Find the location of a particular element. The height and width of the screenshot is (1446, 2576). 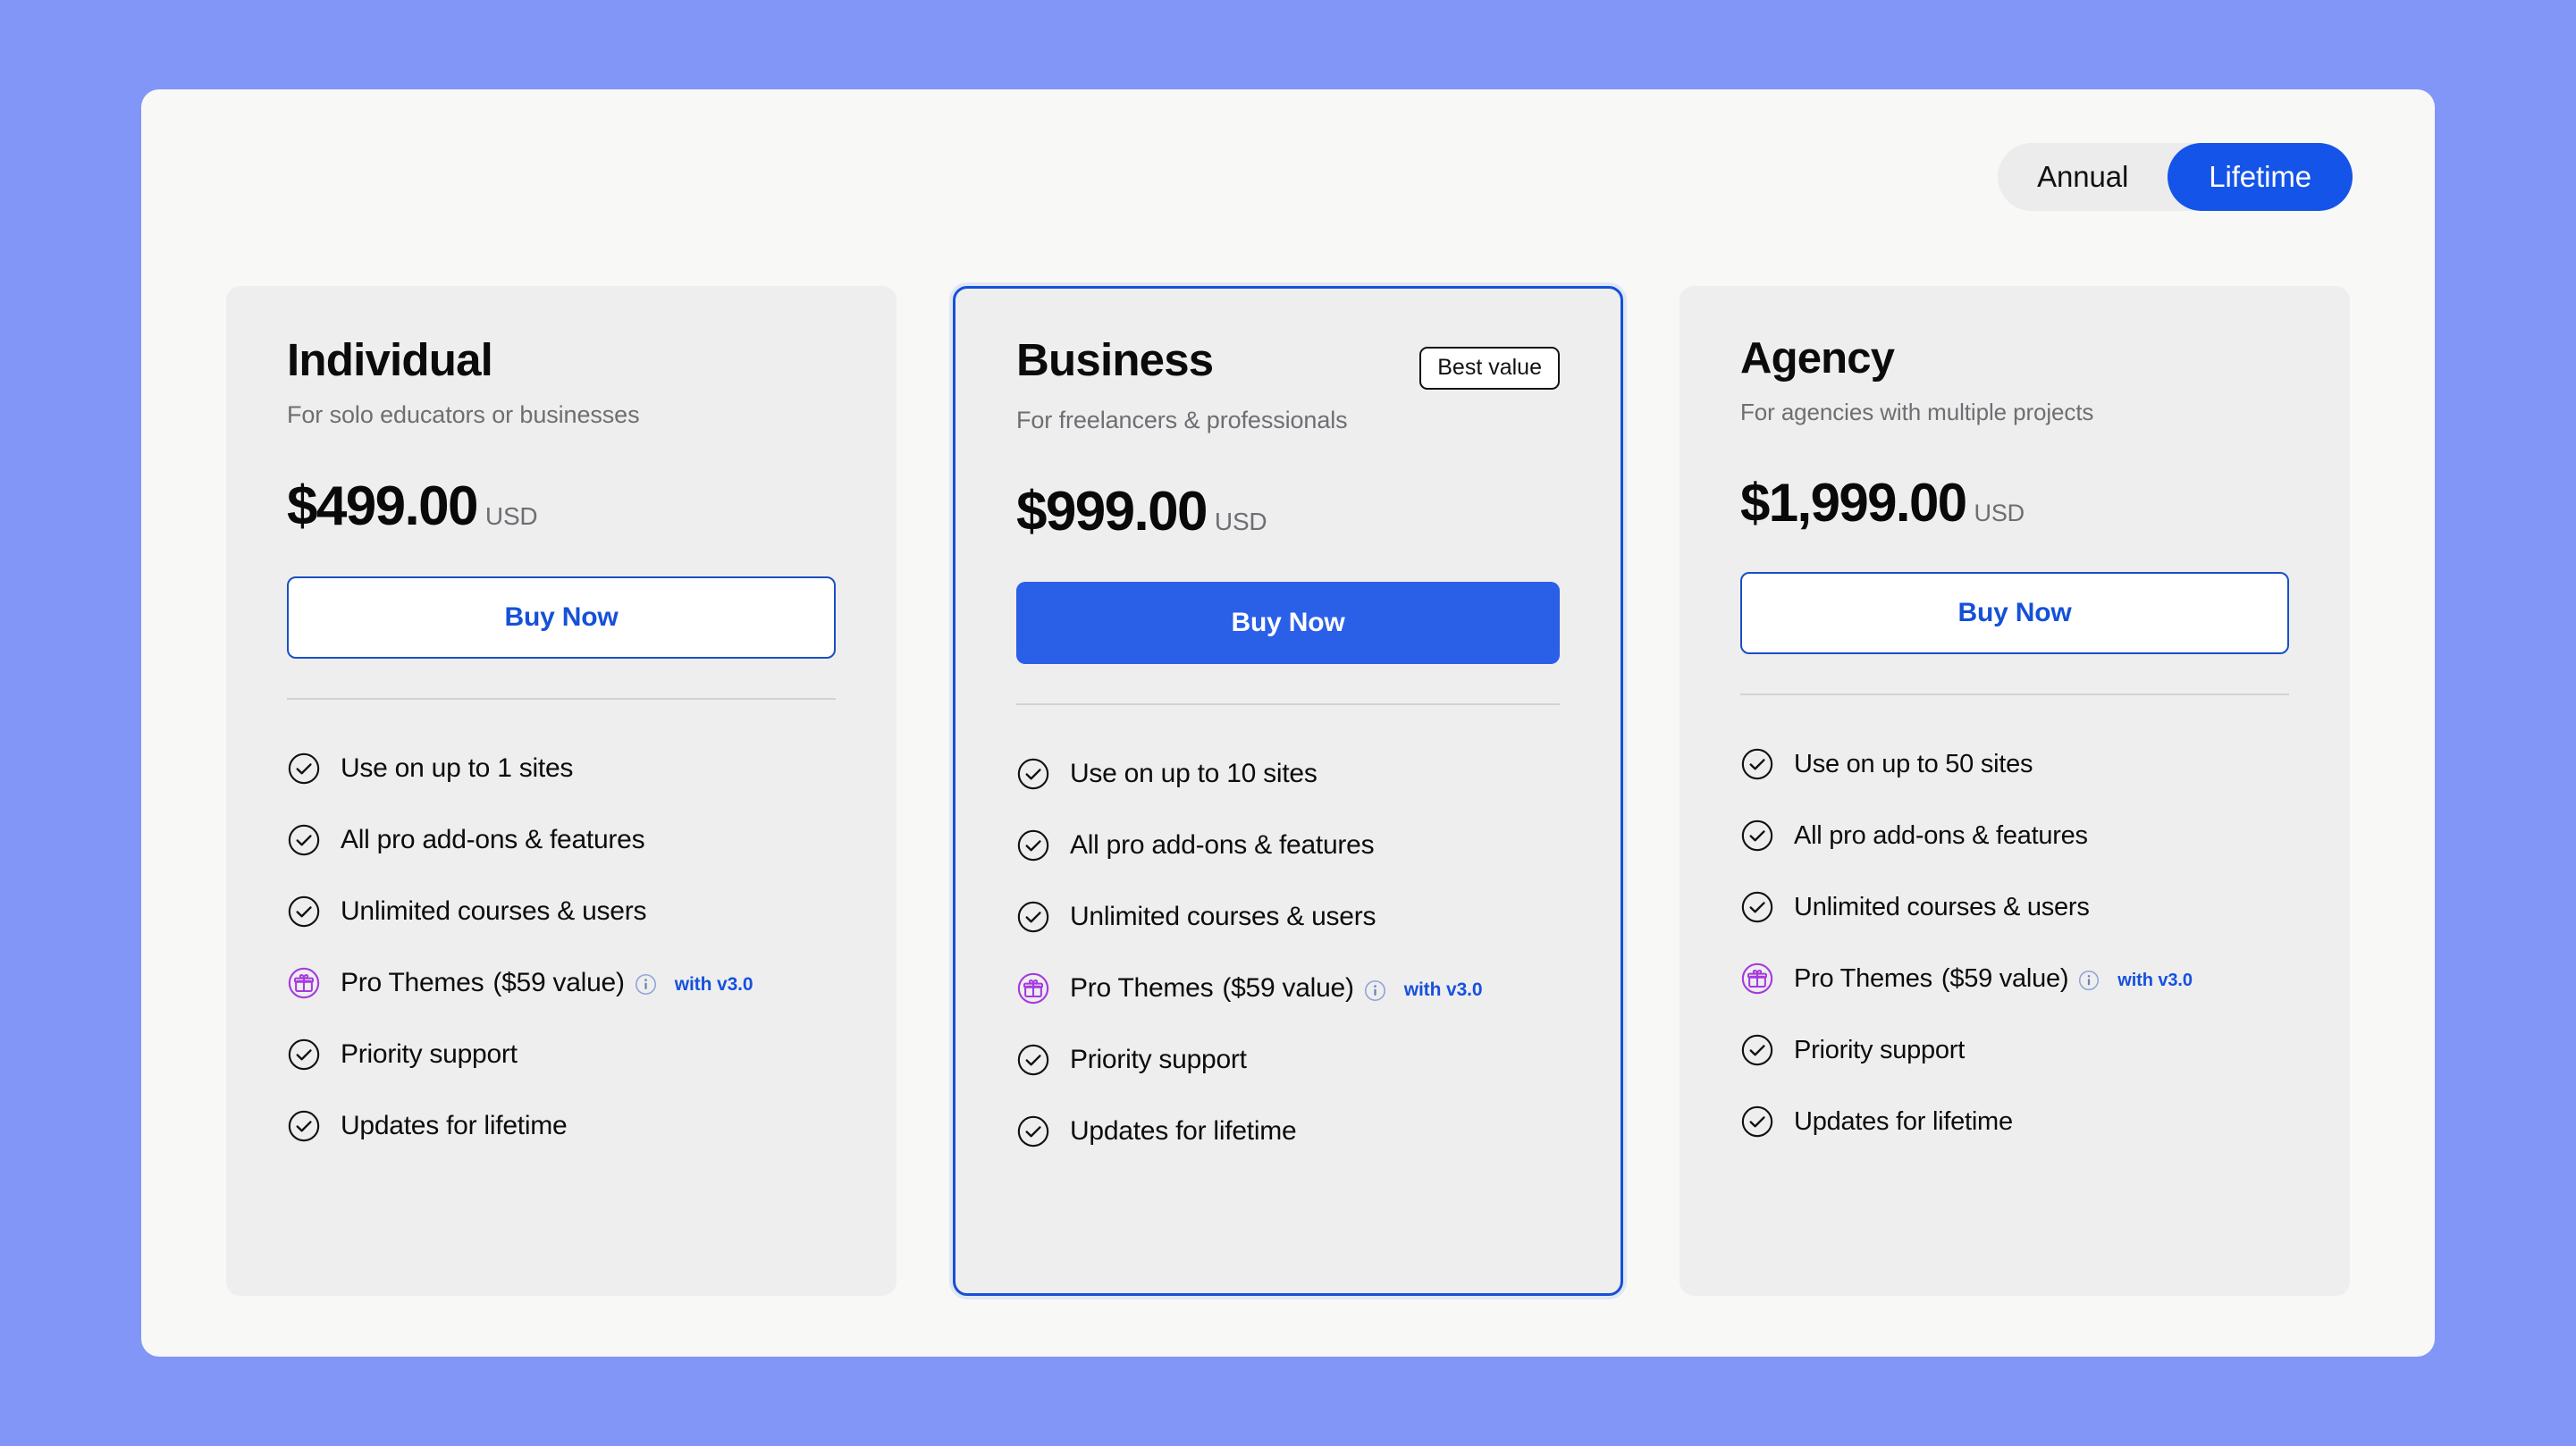

feature-content: All pro add-ons & features is located at coordinates (1941, 836).